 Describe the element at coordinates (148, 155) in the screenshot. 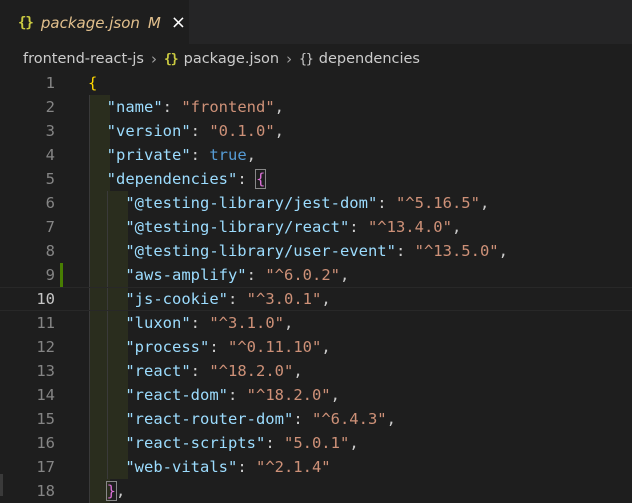

I see `token-key: "private"` at that location.